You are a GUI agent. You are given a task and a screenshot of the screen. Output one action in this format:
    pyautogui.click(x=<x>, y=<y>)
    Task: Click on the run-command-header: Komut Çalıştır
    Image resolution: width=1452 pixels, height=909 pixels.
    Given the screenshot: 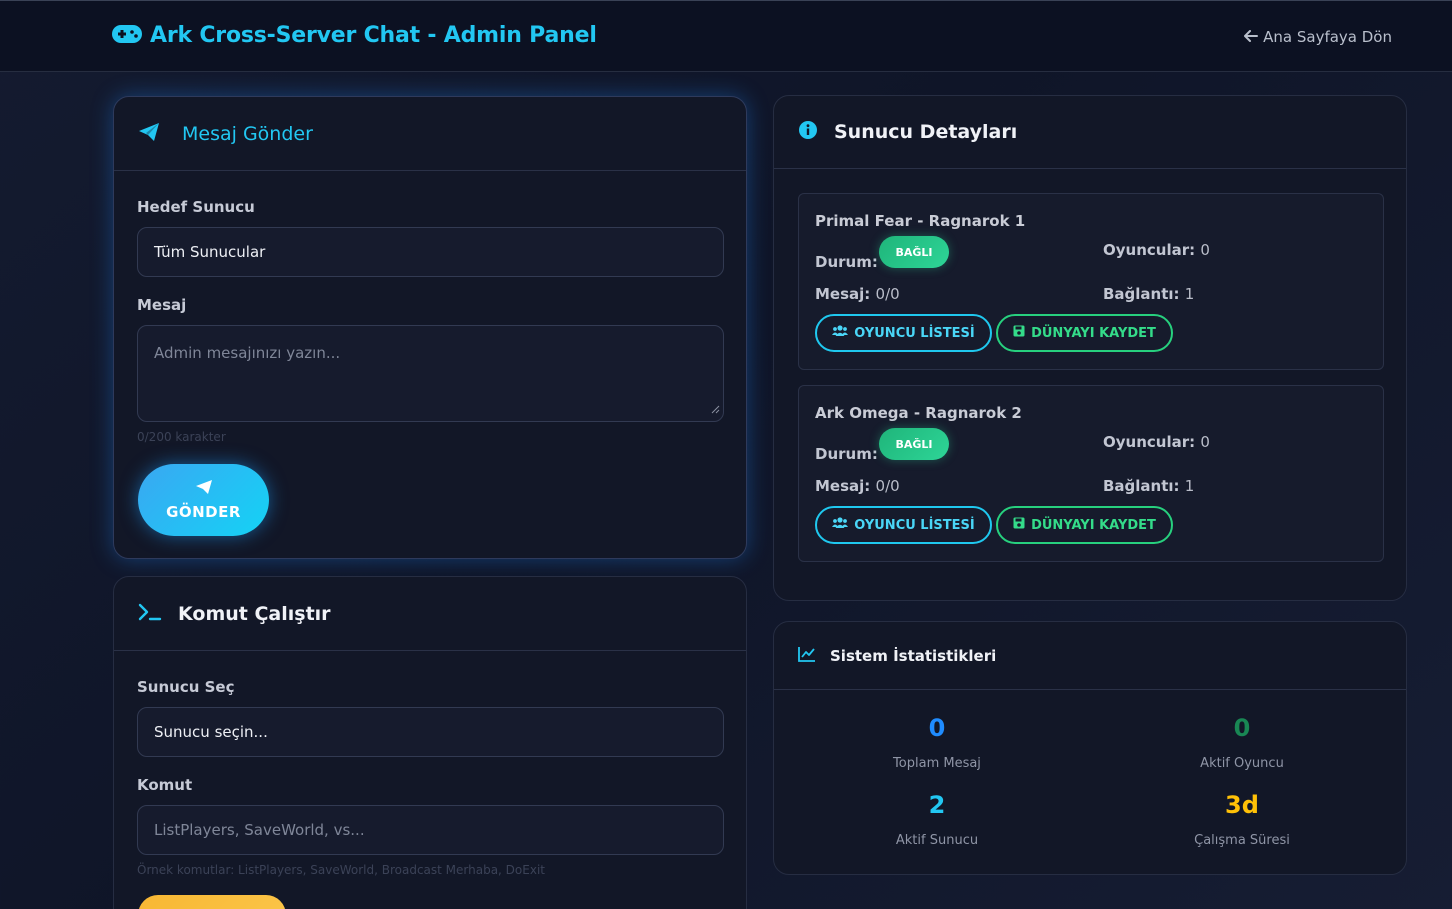 What is the action you would take?
    pyautogui.click(x=430, y=614)
    